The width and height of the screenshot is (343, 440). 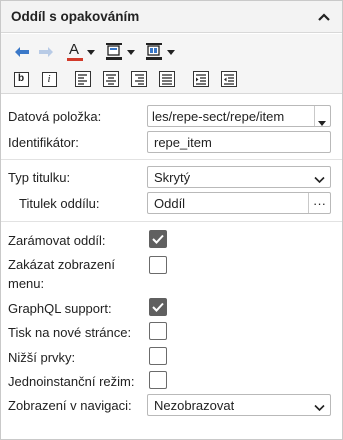 I want to click on single-instance-checkbox, so click(x=158, y=380).